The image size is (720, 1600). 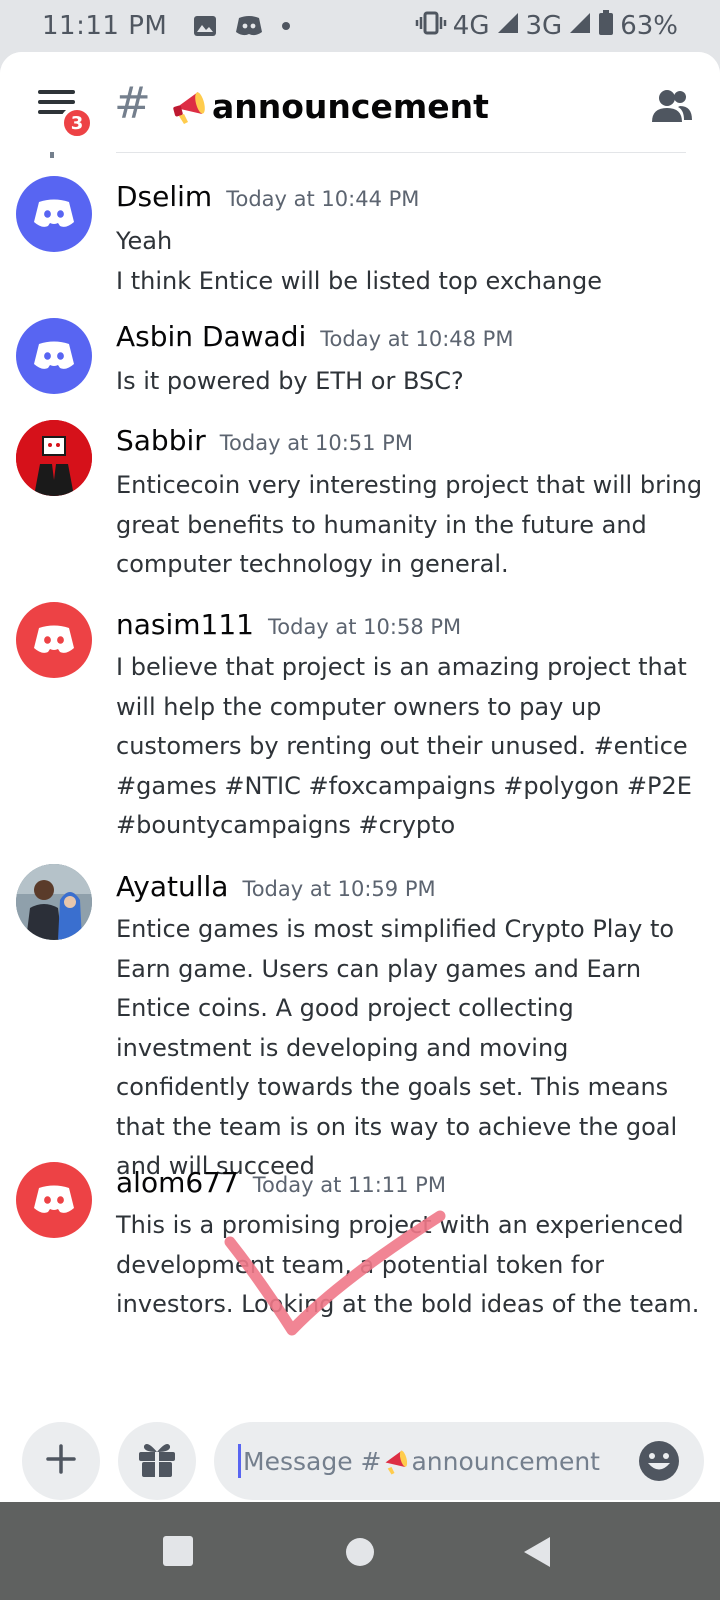 I want to click on discord-notification-icon, so click(x=249, y=26).